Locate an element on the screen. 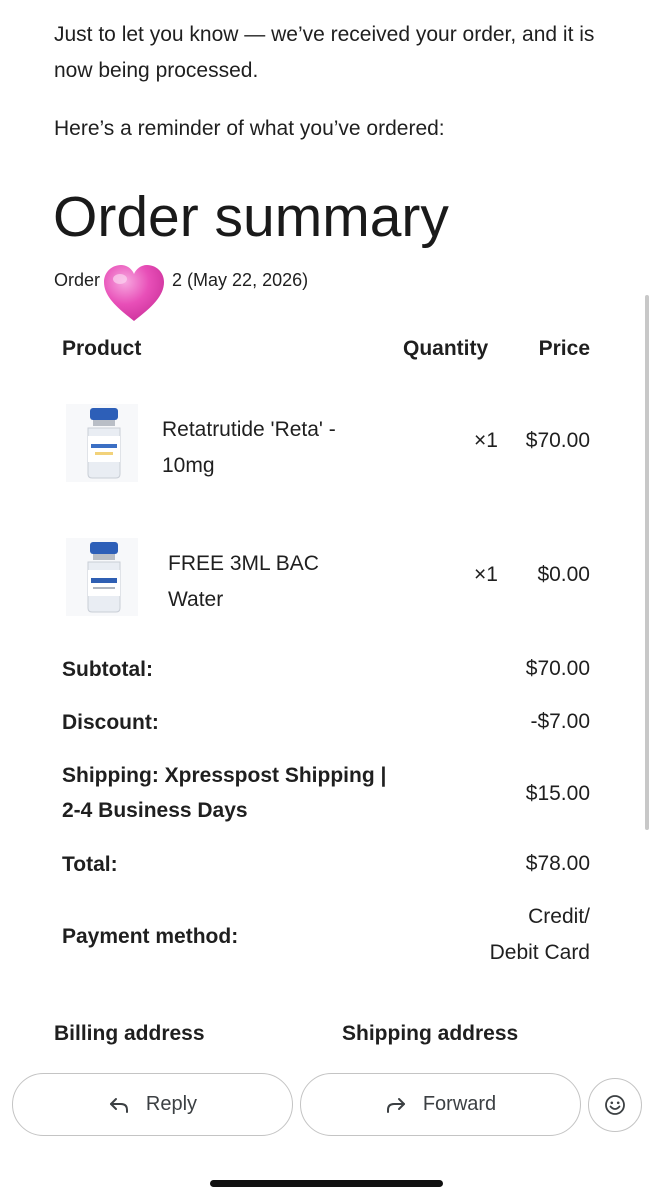 This screenshot has width=653, height=1200. order-date: (May 22, 2026) is located at coordinates (248, 280).